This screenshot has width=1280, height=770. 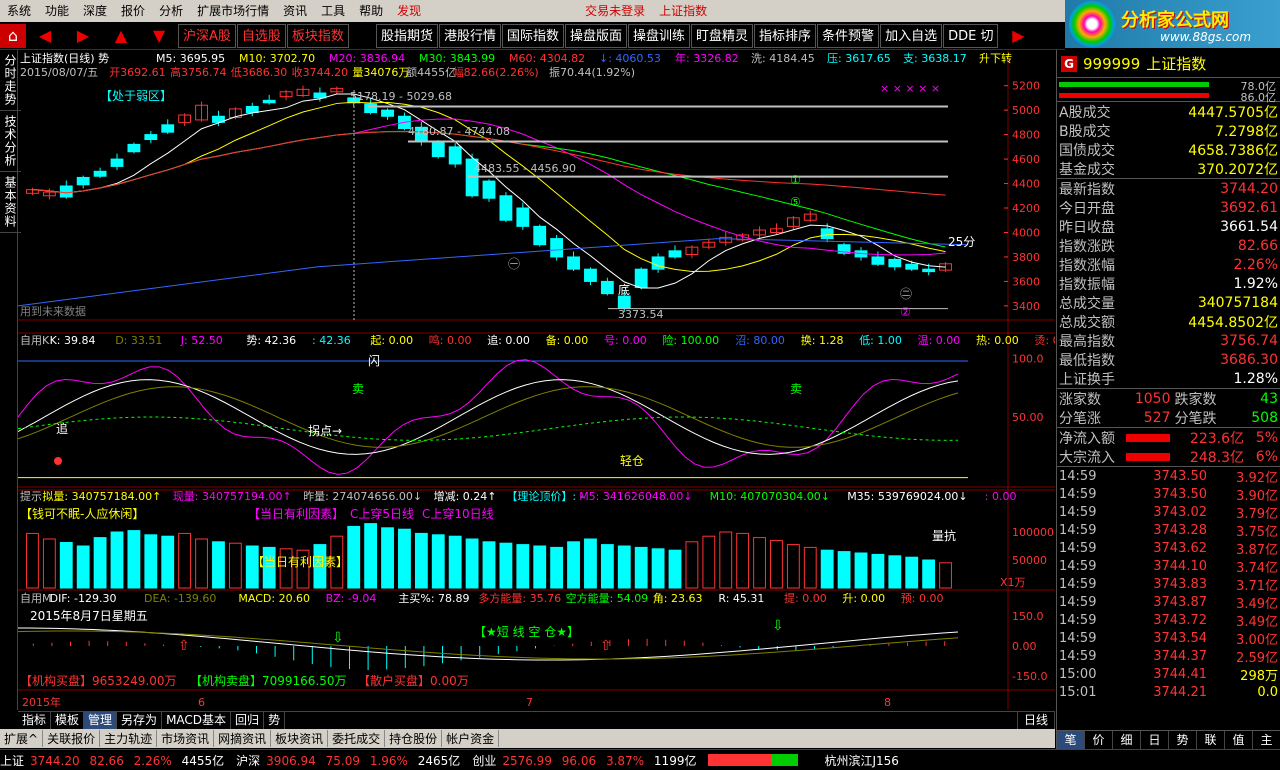 What do you see at coordinates (22, 738) in the screenshot?
I see `function-tab: 扩展^` at bounding box center [22, 738].